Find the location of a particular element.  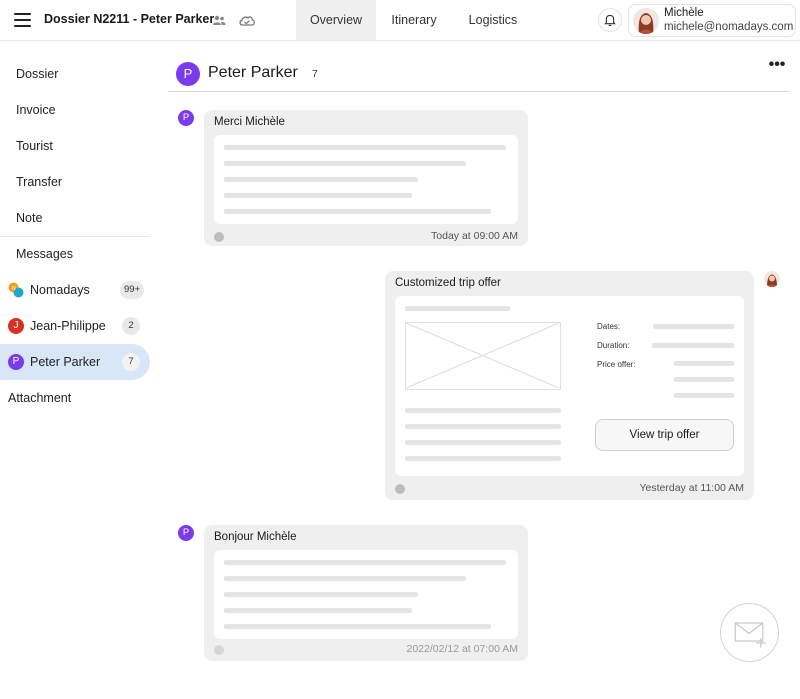

cloud-icon is located at coordinates (247, 20).